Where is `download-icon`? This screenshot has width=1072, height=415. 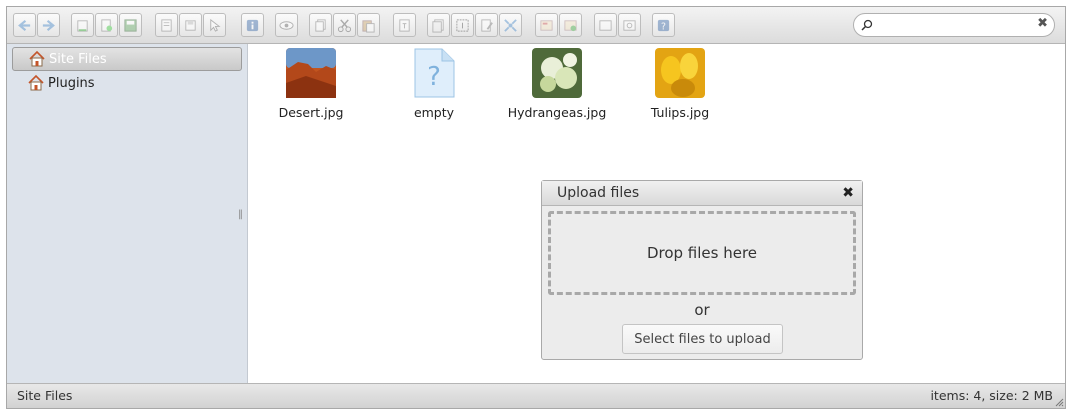 download-icon is located at coordinates (570, 25).